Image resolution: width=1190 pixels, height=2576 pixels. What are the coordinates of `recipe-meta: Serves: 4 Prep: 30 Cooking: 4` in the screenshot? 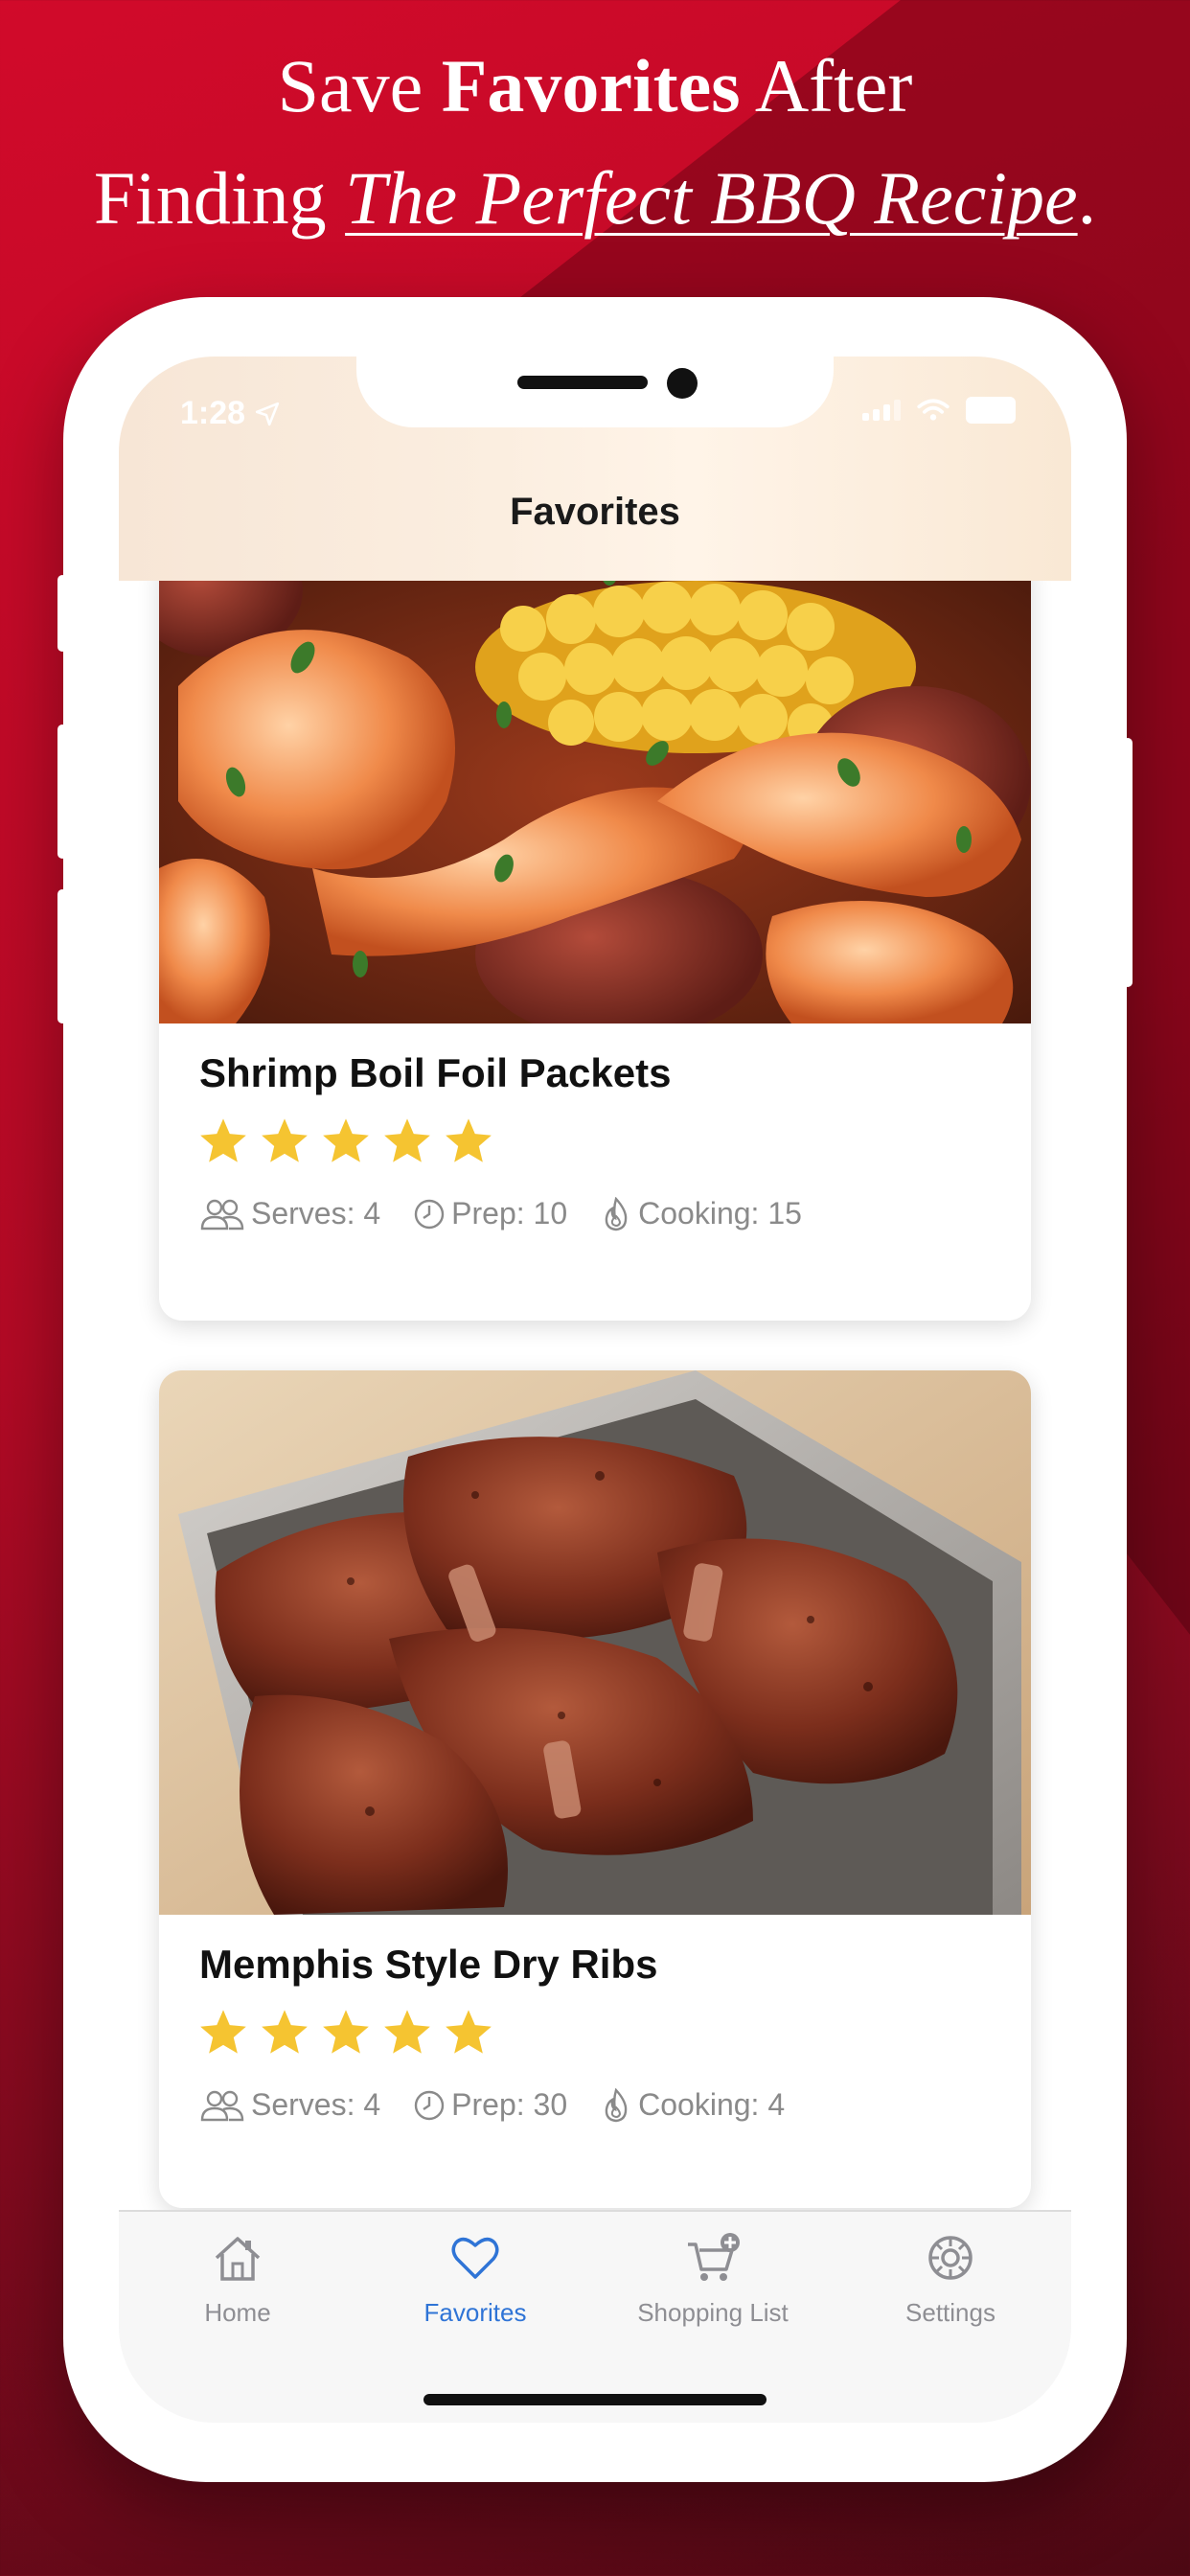 It's located at (508, 2105).